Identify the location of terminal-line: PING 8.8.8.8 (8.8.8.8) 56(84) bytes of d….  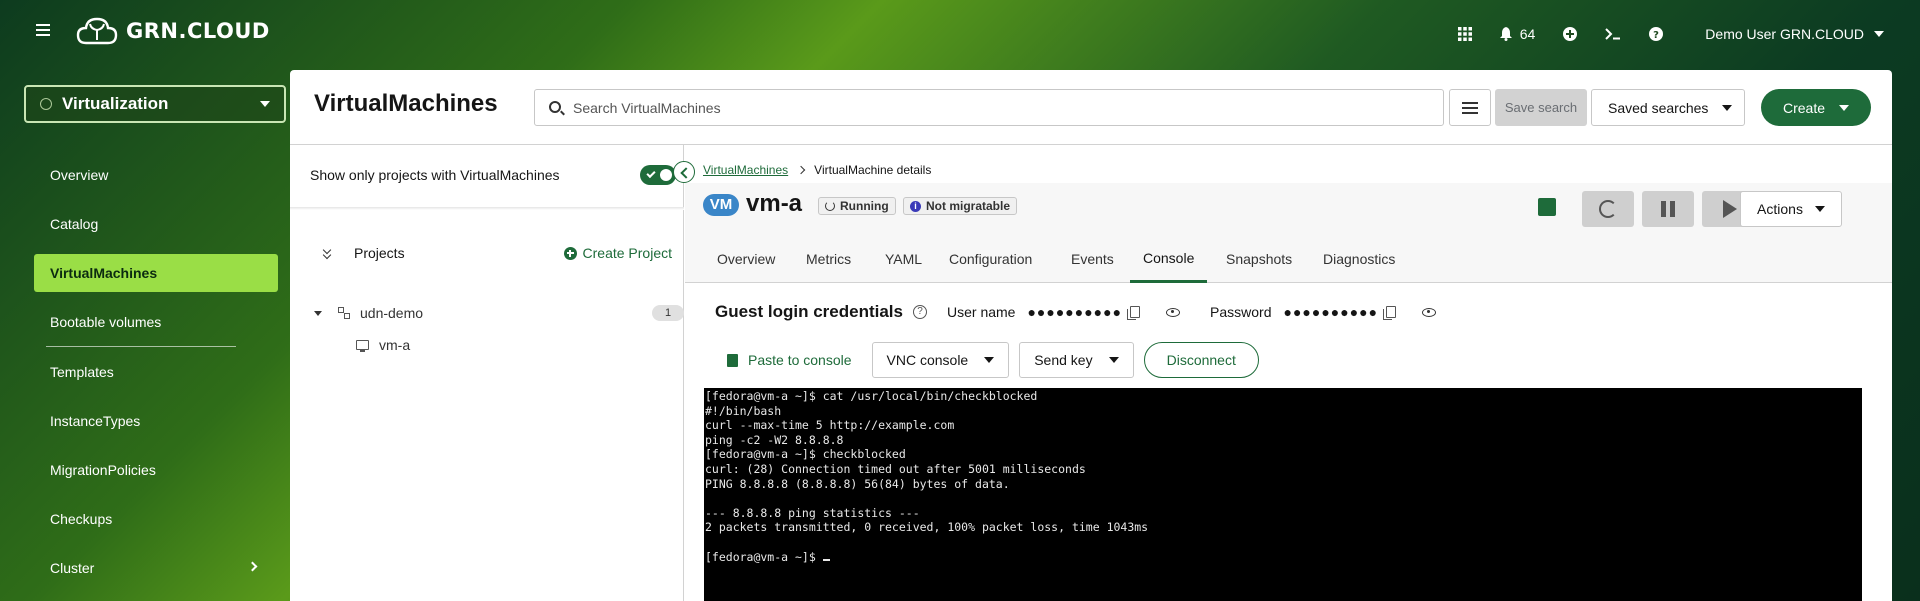
(857, 483).